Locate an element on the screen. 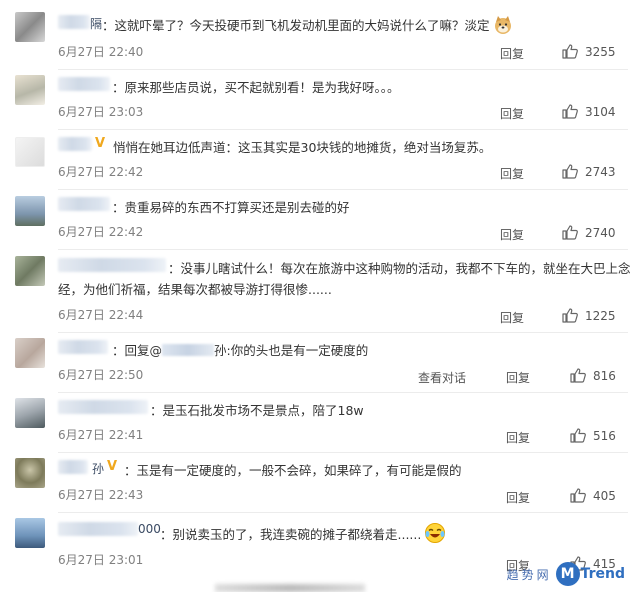 The width and height of the screenshot is (637, 592). like-count: 3255 is located at coordinates (600, 51).